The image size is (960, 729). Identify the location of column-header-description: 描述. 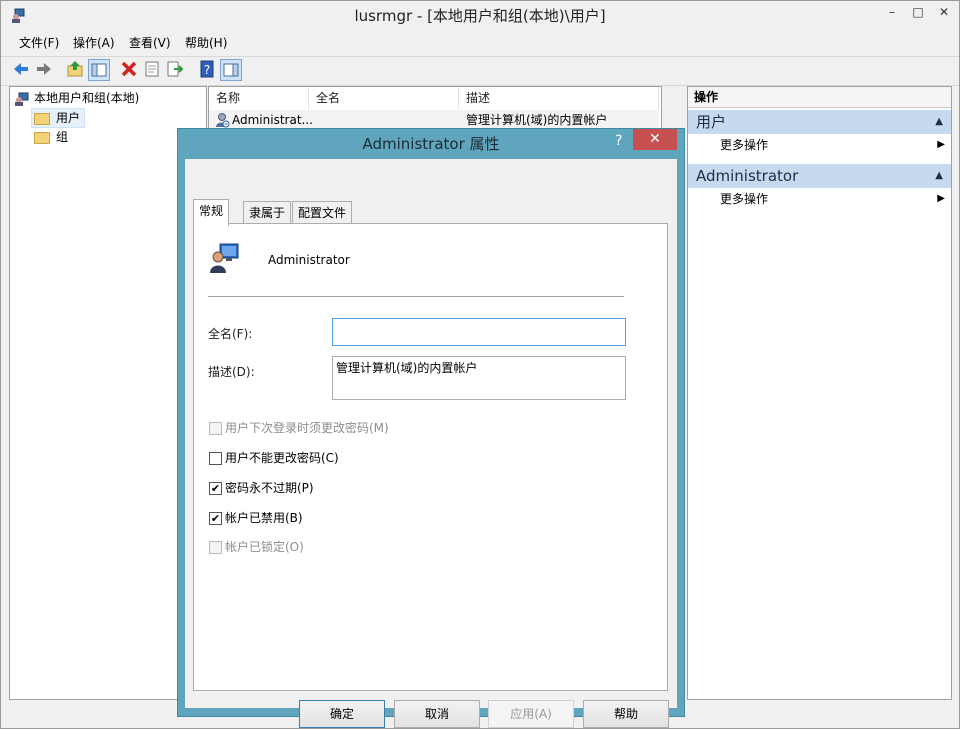
(559, 98).